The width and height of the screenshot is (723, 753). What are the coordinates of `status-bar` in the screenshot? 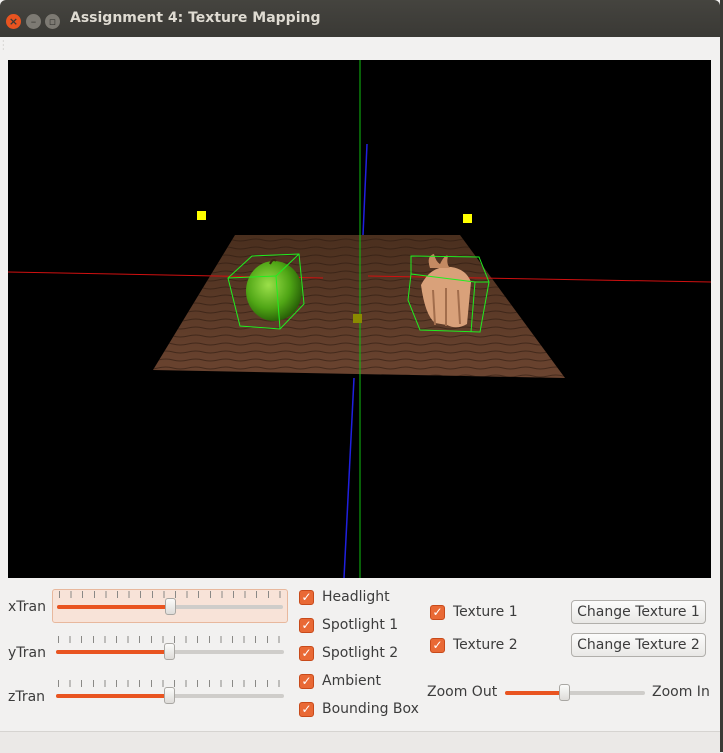 It's located at (360, 742).